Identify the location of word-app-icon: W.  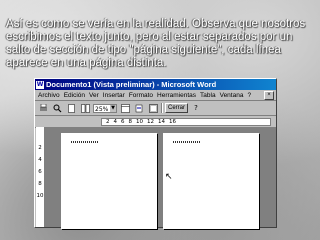
(40, 84).